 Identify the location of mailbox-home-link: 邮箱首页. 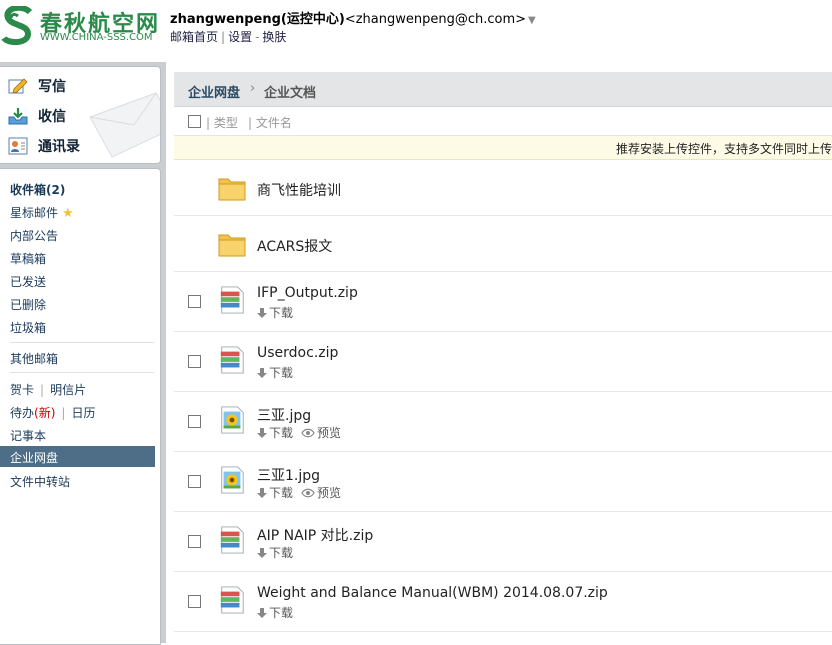
(194, 37).